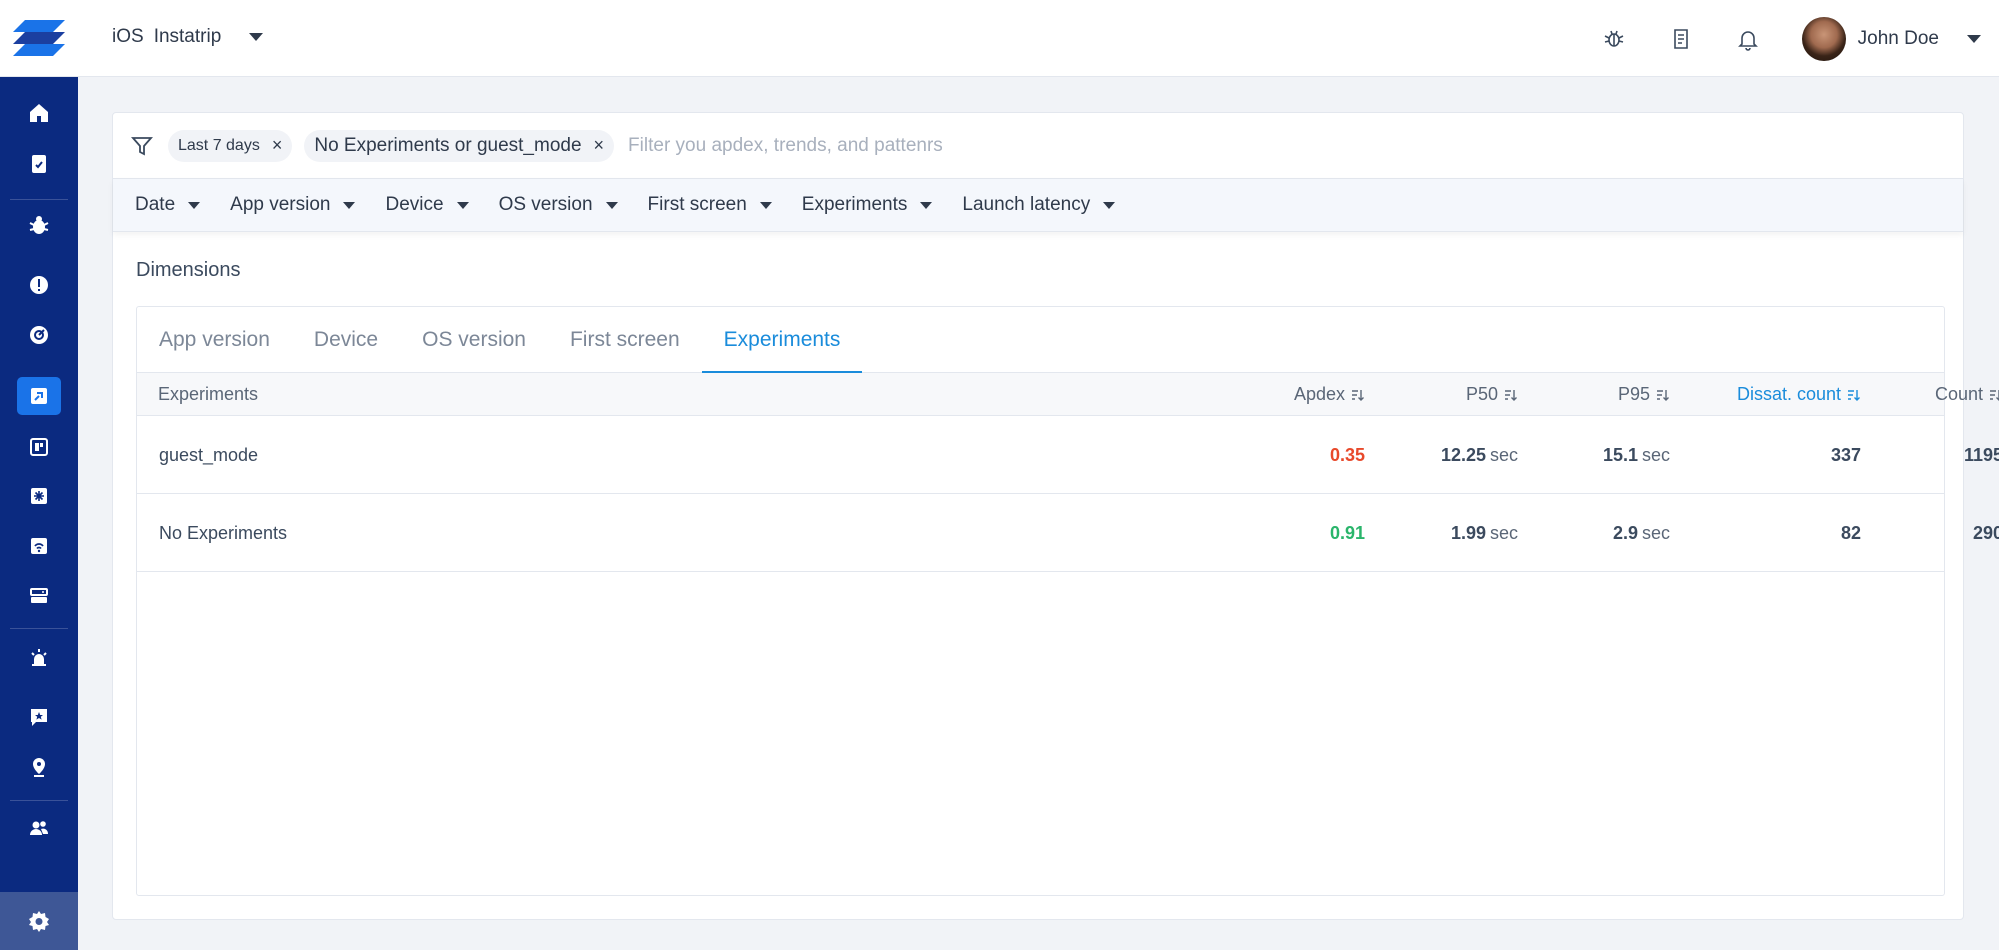  I want to click on notifications-button, so click(1748, 39).